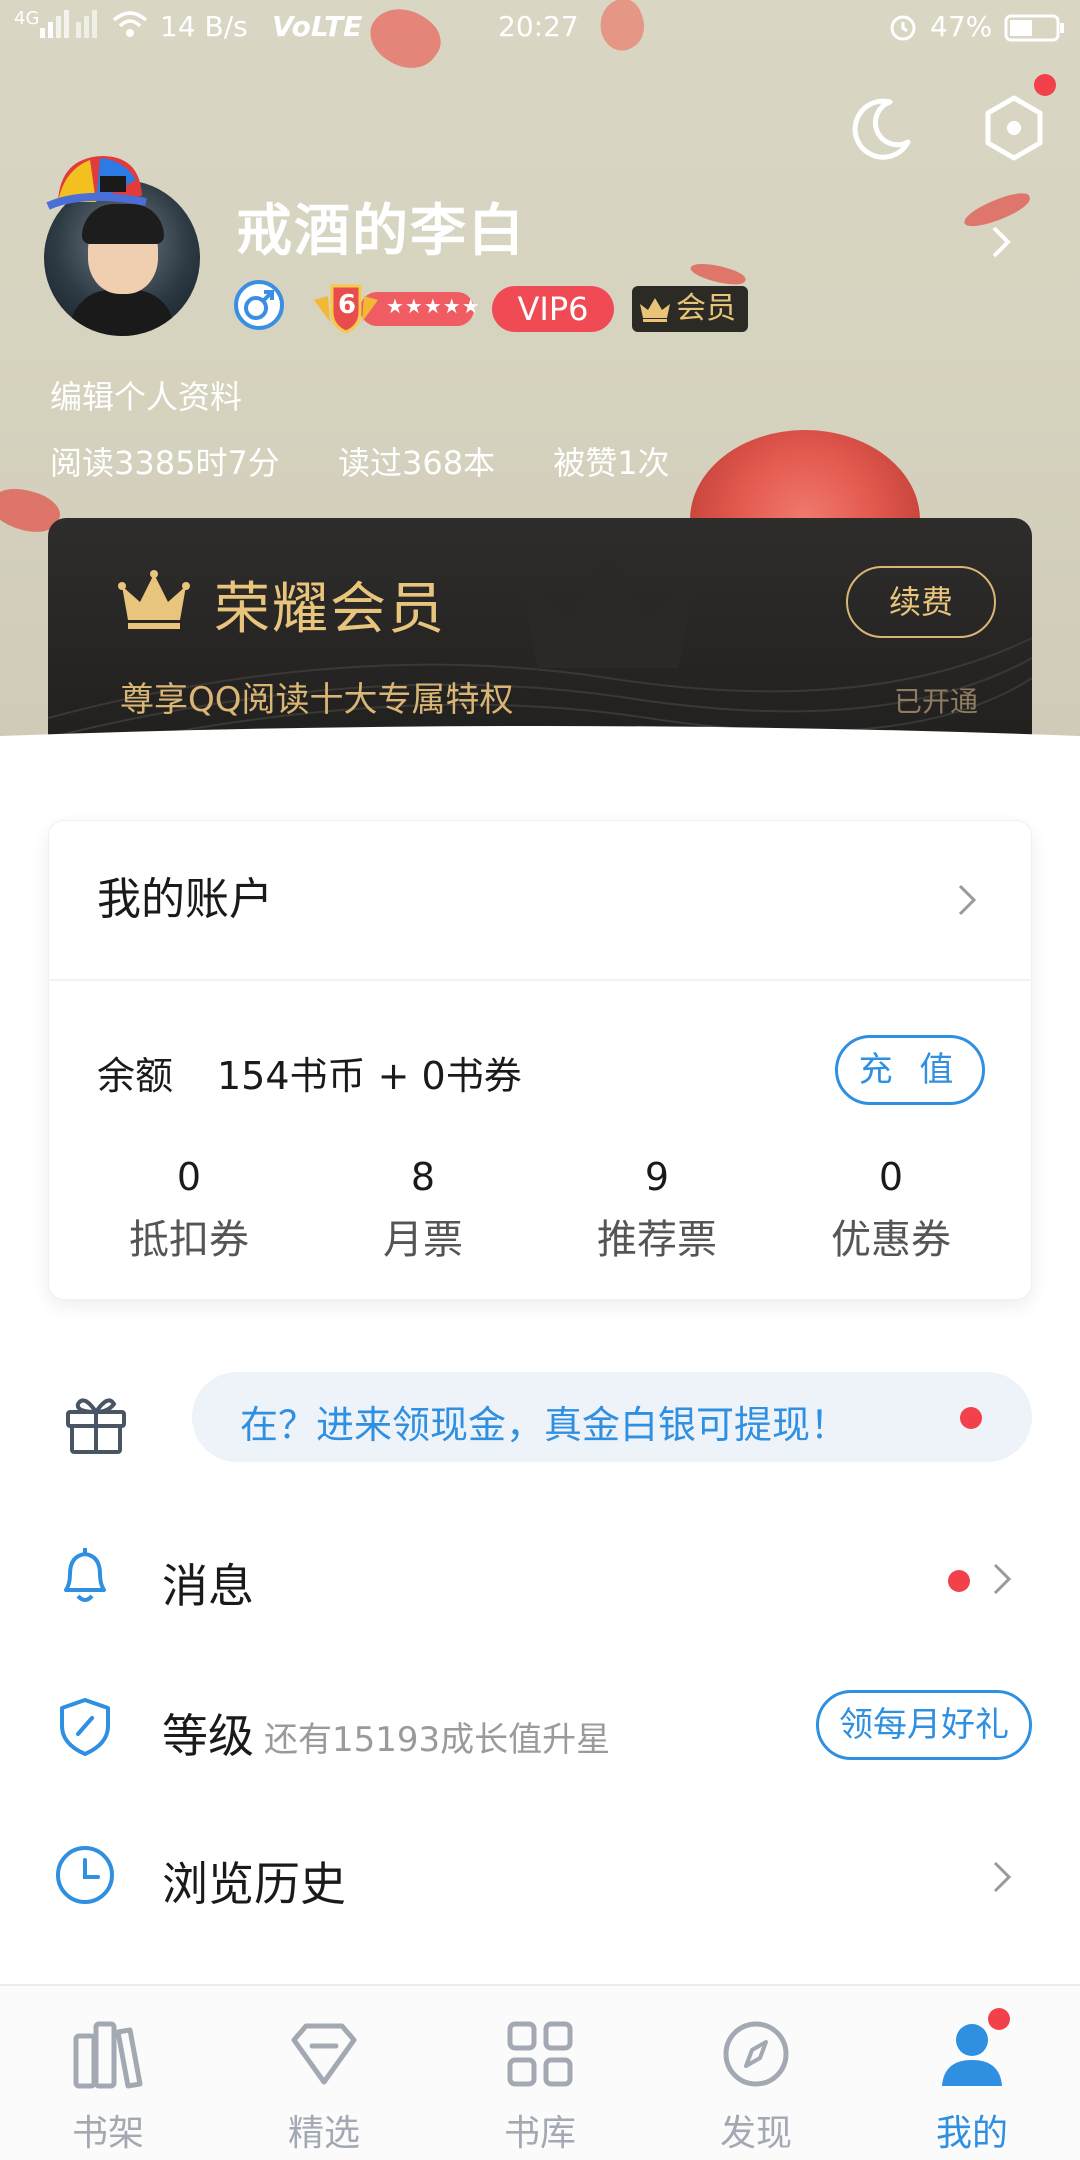 The image size is (1080, 2160). Describe the element at coordinates (540, 1875) in the screenshot. I see `menu-item-history: 浏览历史` at that location.